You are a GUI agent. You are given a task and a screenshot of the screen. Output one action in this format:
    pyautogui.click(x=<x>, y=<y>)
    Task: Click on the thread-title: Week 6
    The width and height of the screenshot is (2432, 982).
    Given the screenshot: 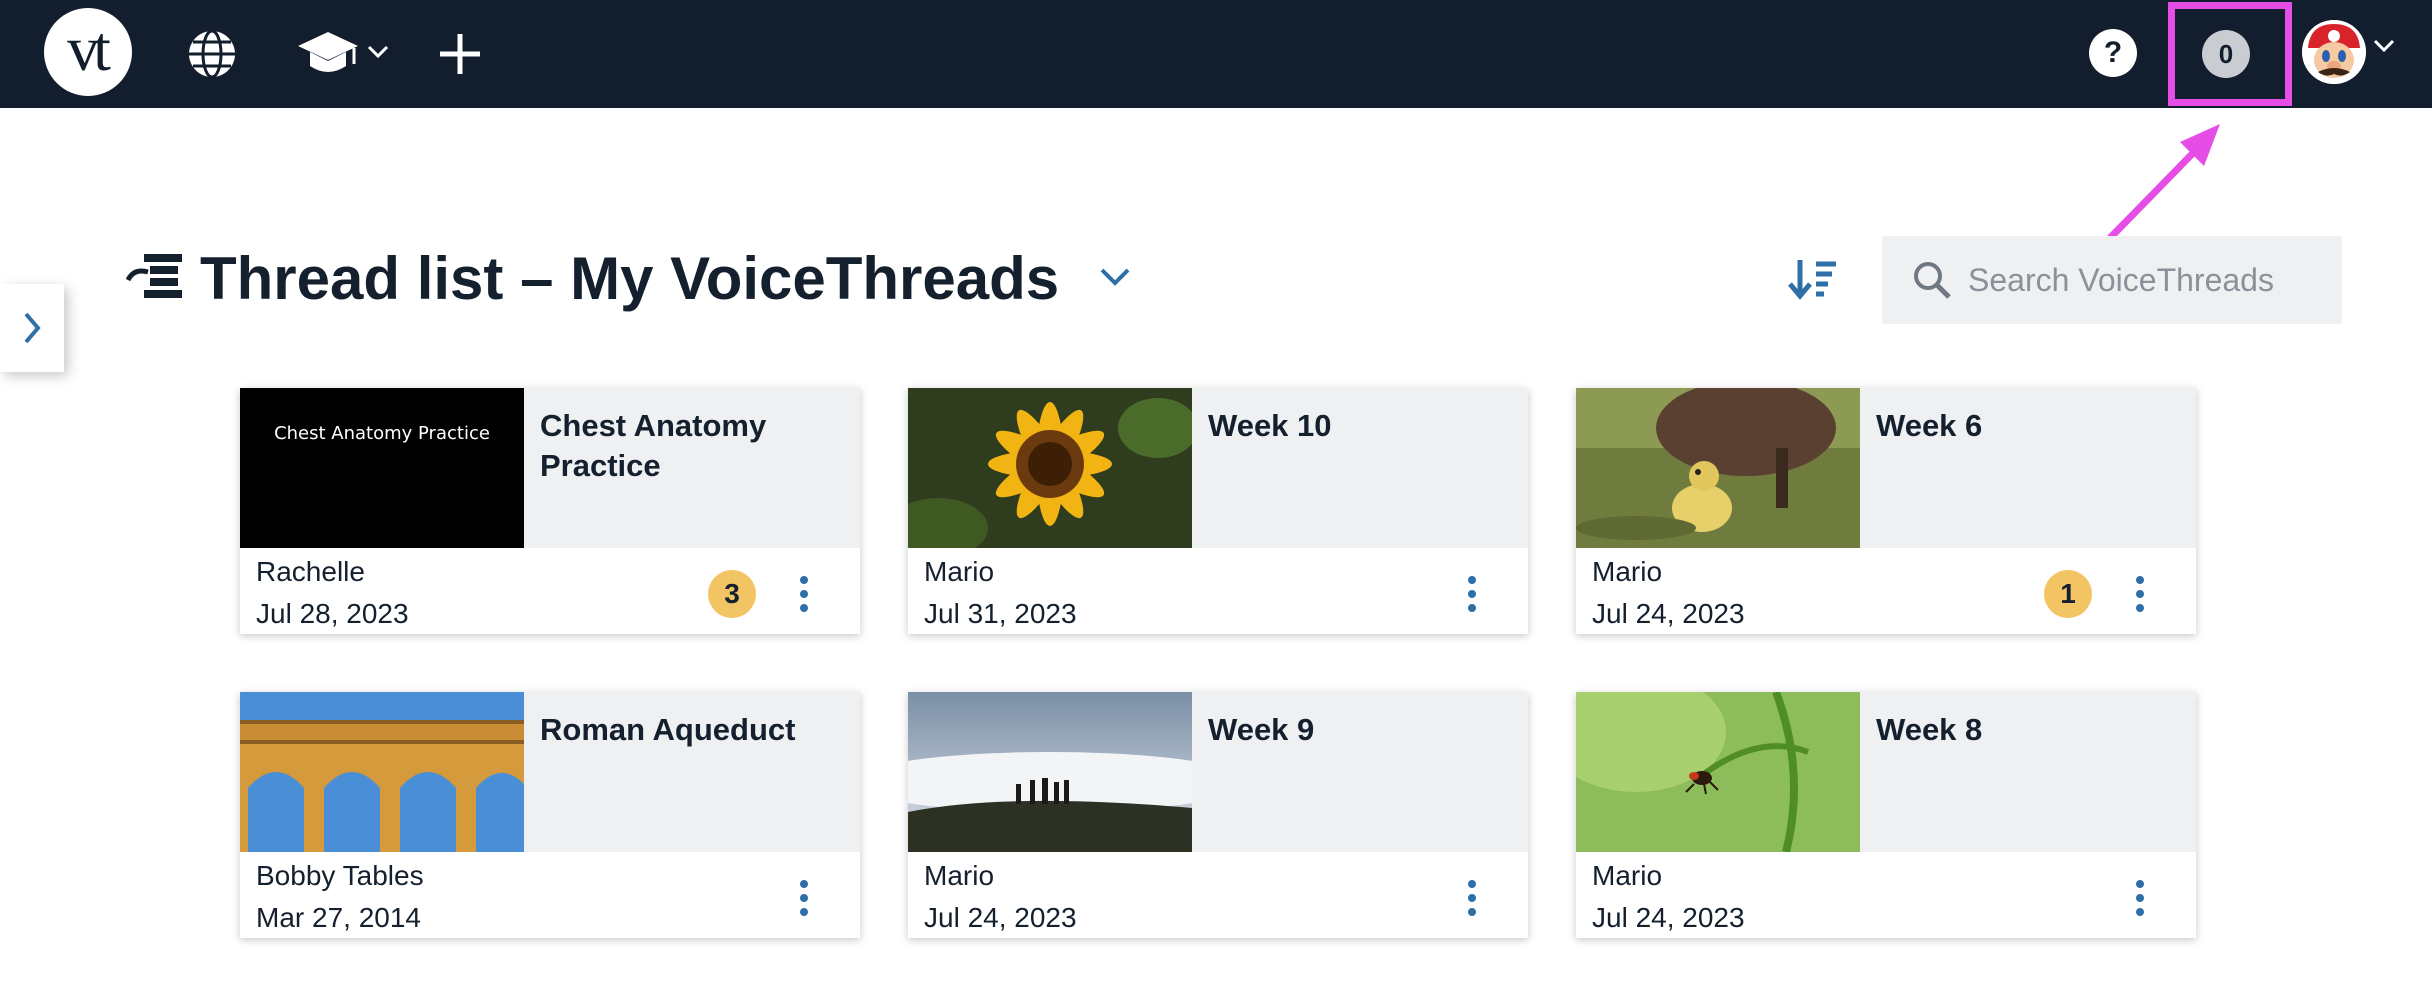 What is the action you would take?
    pyautogui.click(x=2031, y=426)
    